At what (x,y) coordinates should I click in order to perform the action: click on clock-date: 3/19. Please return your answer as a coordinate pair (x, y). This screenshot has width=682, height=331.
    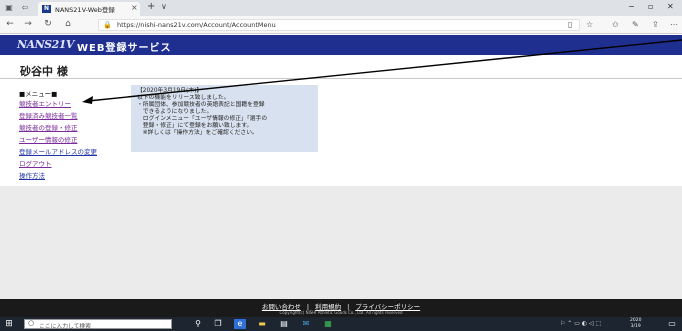
    Looking at the image, I should click on (635, 326).